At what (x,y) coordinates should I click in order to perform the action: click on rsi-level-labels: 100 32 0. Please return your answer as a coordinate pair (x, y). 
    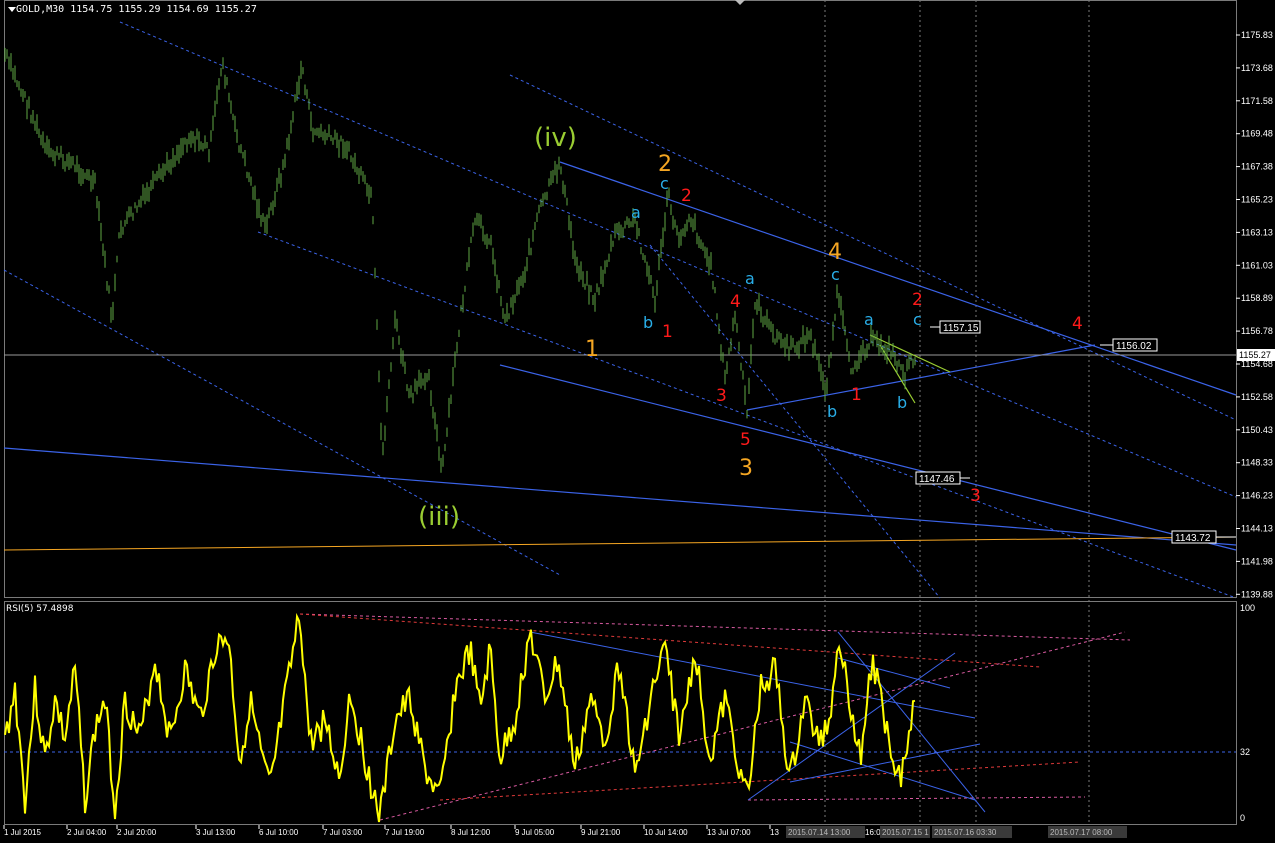
    Looking at the image, I should click on (1247, 713).